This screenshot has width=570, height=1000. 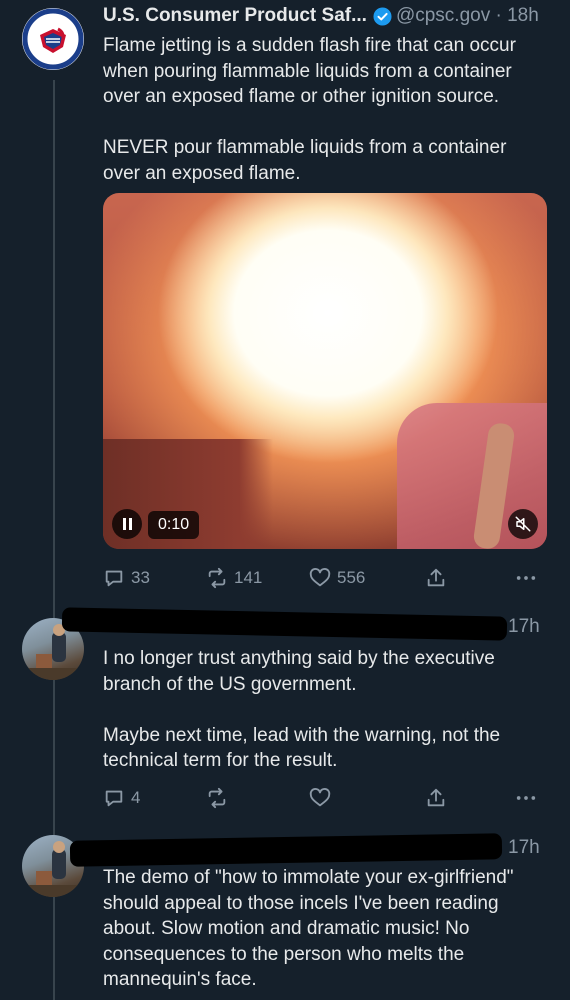 I want to click on mute-button, so click(x=523, y=524).